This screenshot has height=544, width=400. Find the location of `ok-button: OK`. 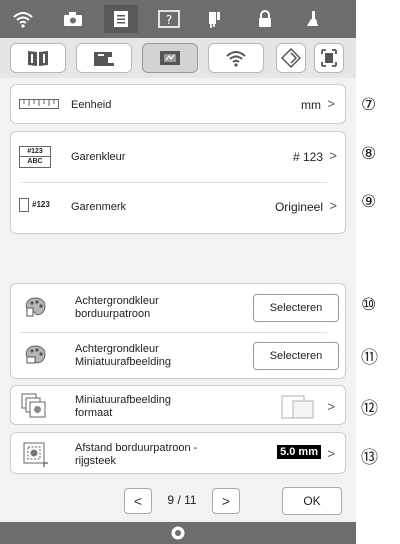

ok-button: OK is located at coordinates (312, 501).